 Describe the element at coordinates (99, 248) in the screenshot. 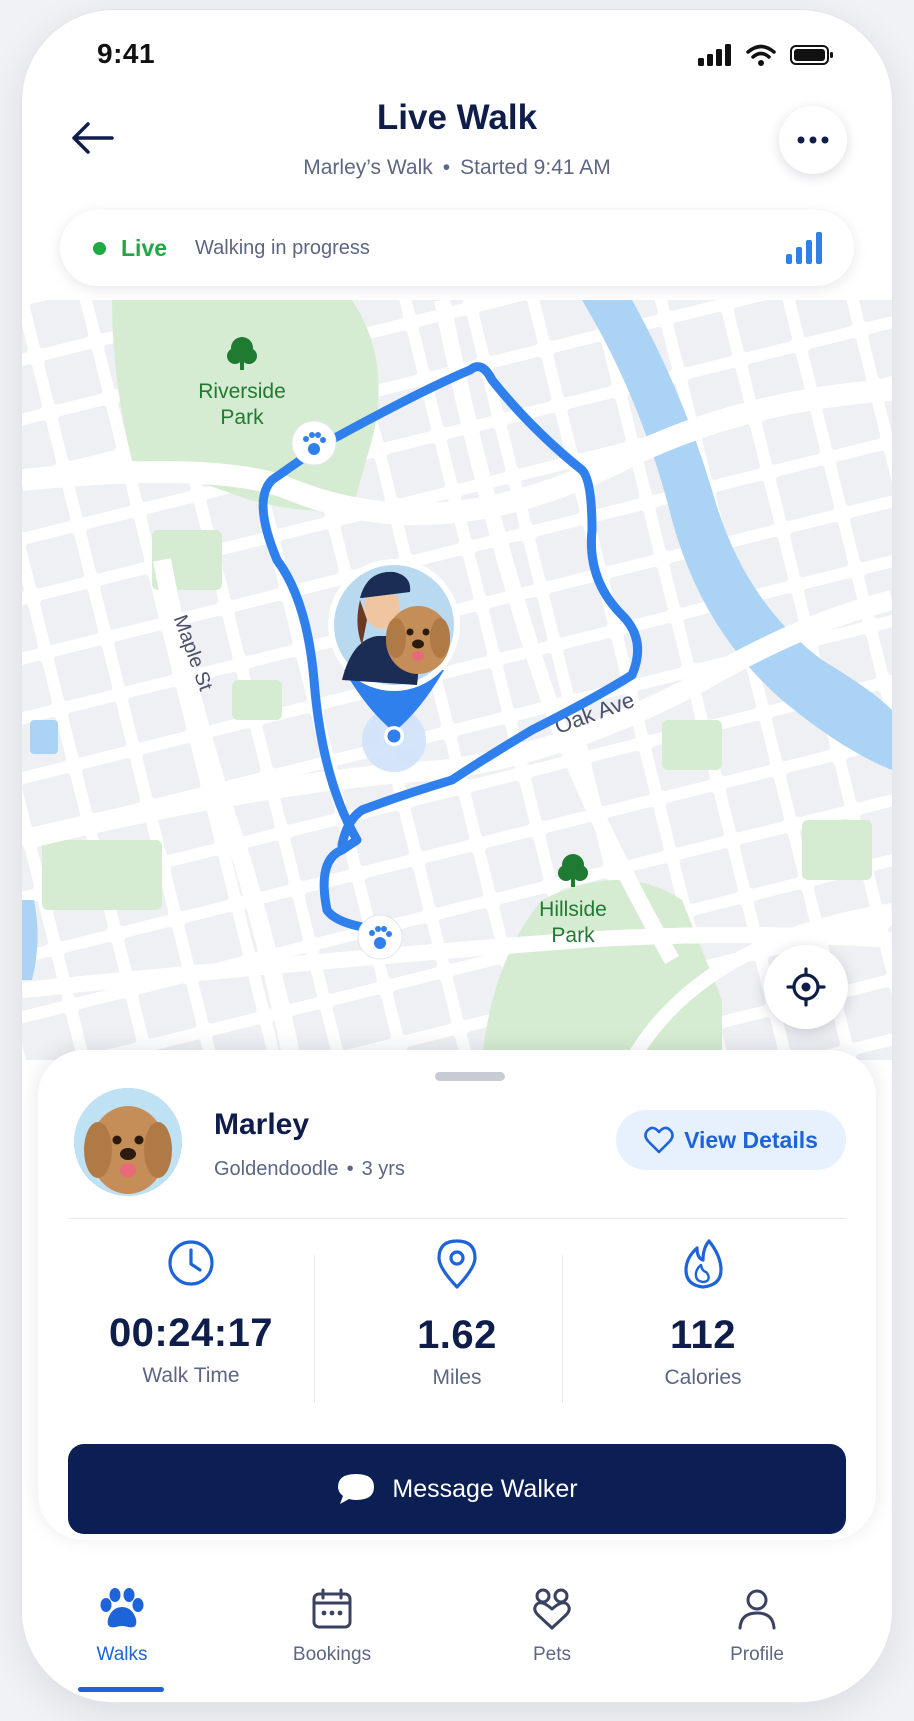

I see `live-indicator-dot` at that location.